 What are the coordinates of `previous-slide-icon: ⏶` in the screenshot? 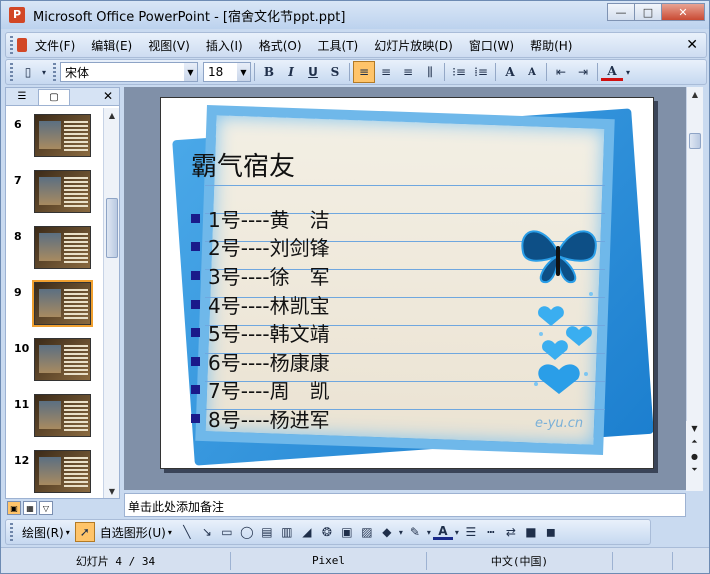 It's located at (694, 442).